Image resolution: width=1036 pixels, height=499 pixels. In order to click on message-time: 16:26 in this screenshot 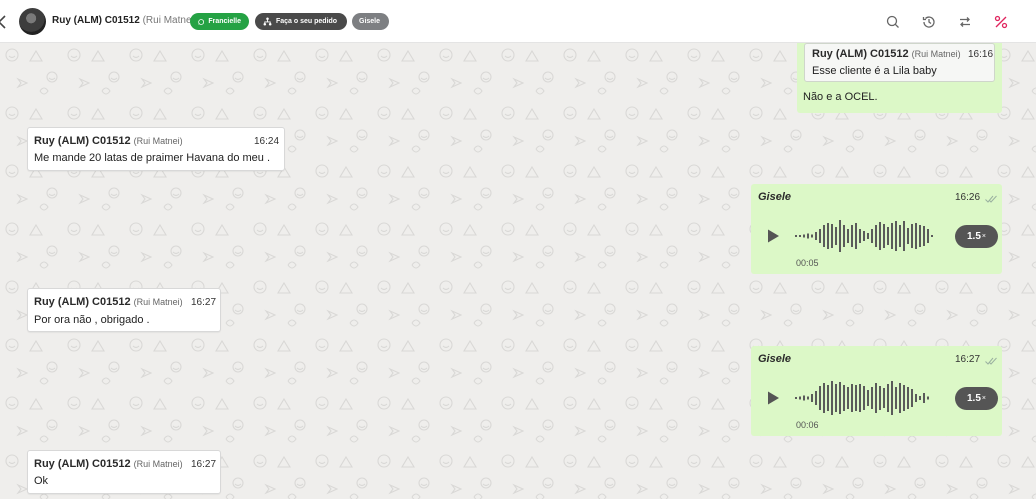, I will do `click(968, 197)`.